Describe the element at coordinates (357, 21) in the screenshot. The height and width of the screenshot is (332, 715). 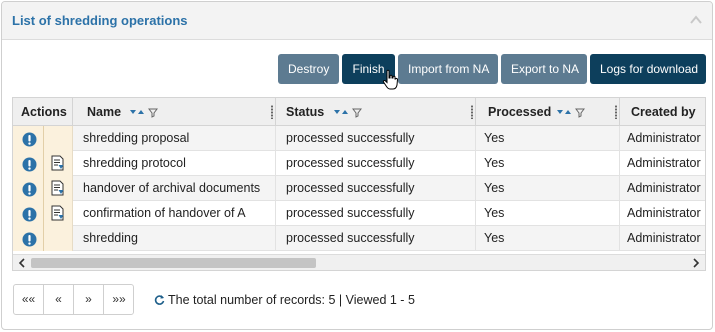
I see `panel-header: List of shredding operations` at that location.